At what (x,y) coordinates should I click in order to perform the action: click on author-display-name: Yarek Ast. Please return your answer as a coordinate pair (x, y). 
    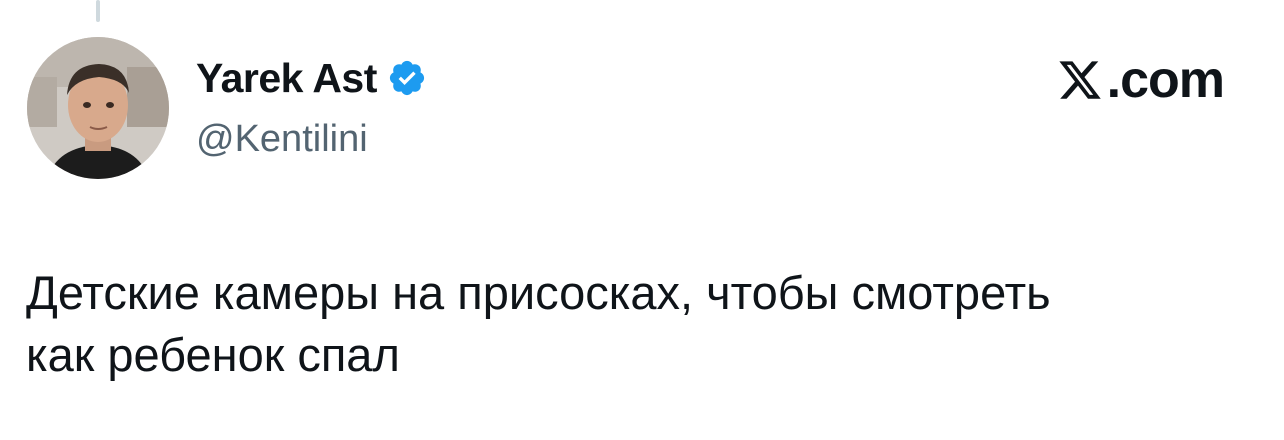
    Looking at the image, I should click on (286, 78).